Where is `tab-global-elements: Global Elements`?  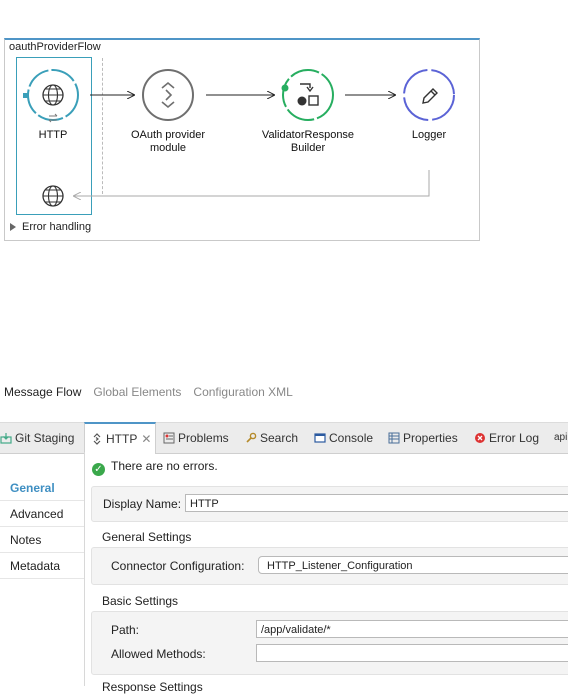
tab-global-elements: Global Elements is located at coordinates (137, 392).